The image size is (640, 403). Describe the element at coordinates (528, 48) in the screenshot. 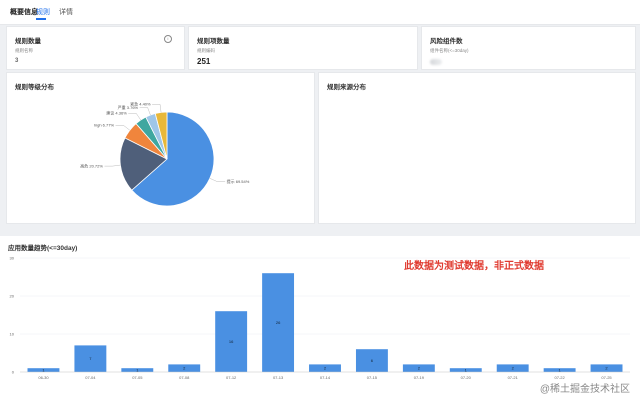

I see `card-risk-component-count: 风险组件数 组件名称(<=30day)` at that location.